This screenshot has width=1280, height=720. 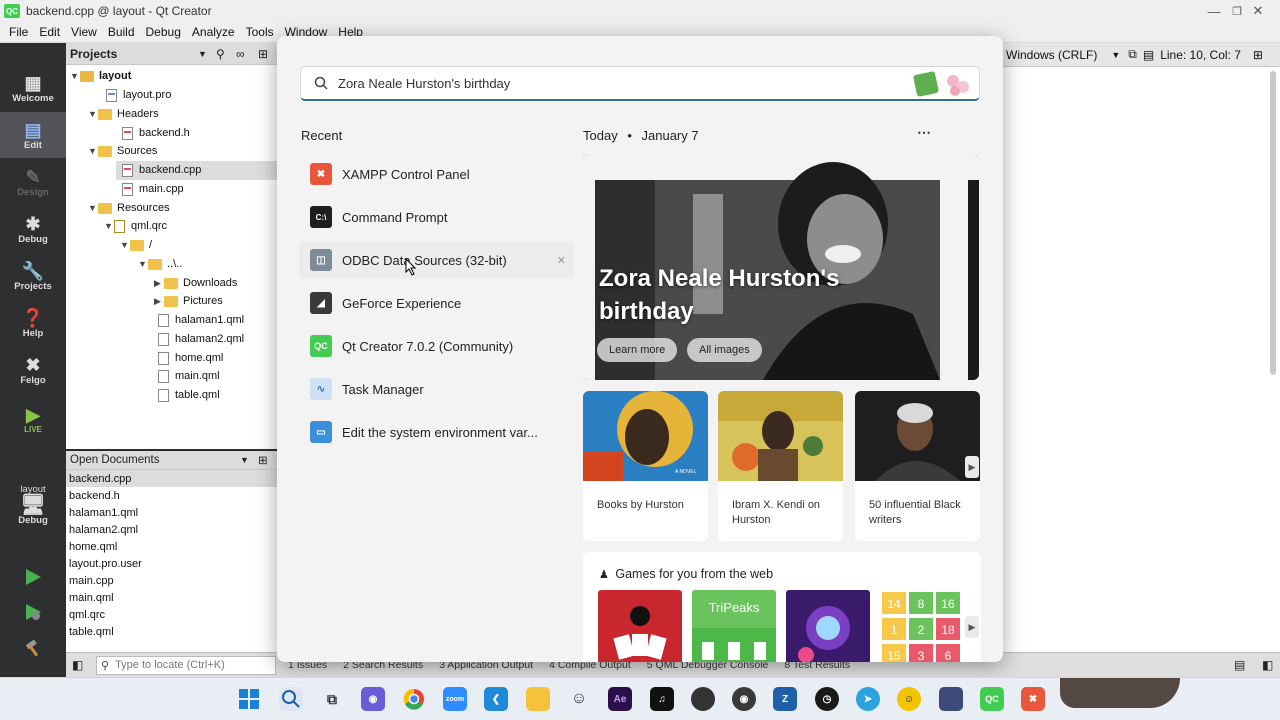 What do you see at coordinates (1051, 55) in the screenshot?
I see `line-ending-label: Windows (CRLF)` at bounding box center [1051, 55].